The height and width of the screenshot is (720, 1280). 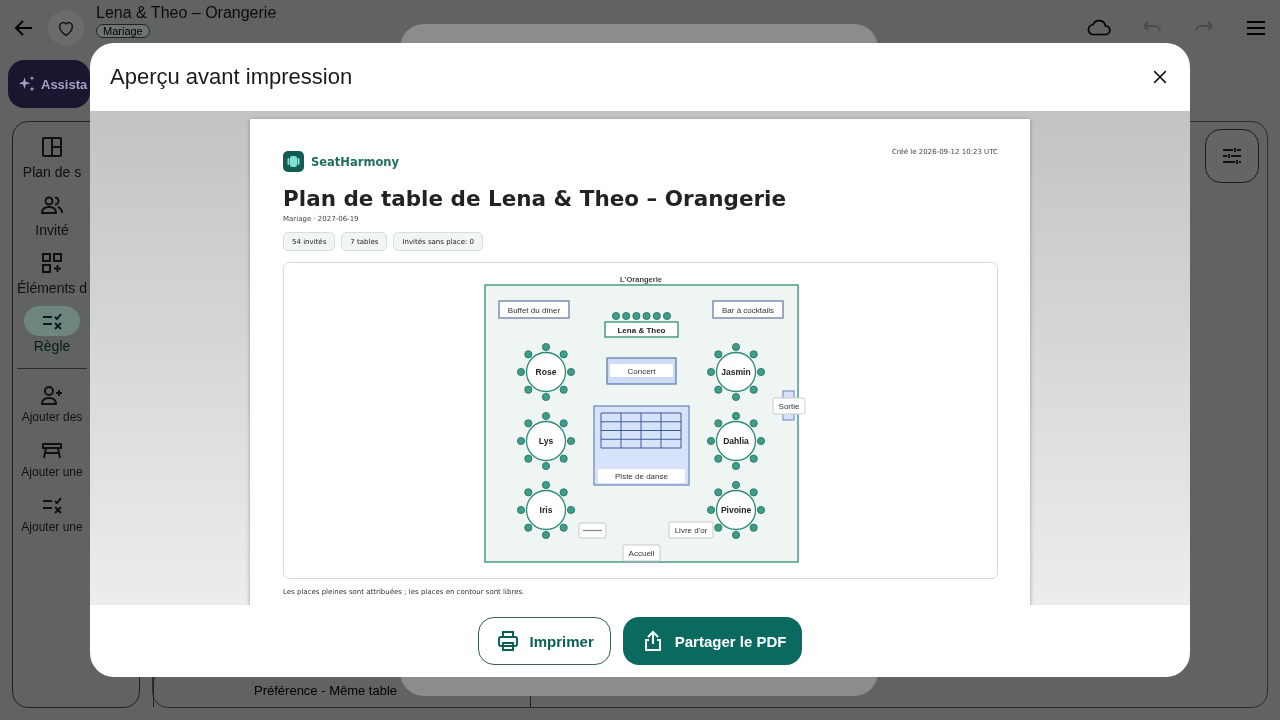 I want to click on table-name: Jasmin, so click(x=735, y=372).